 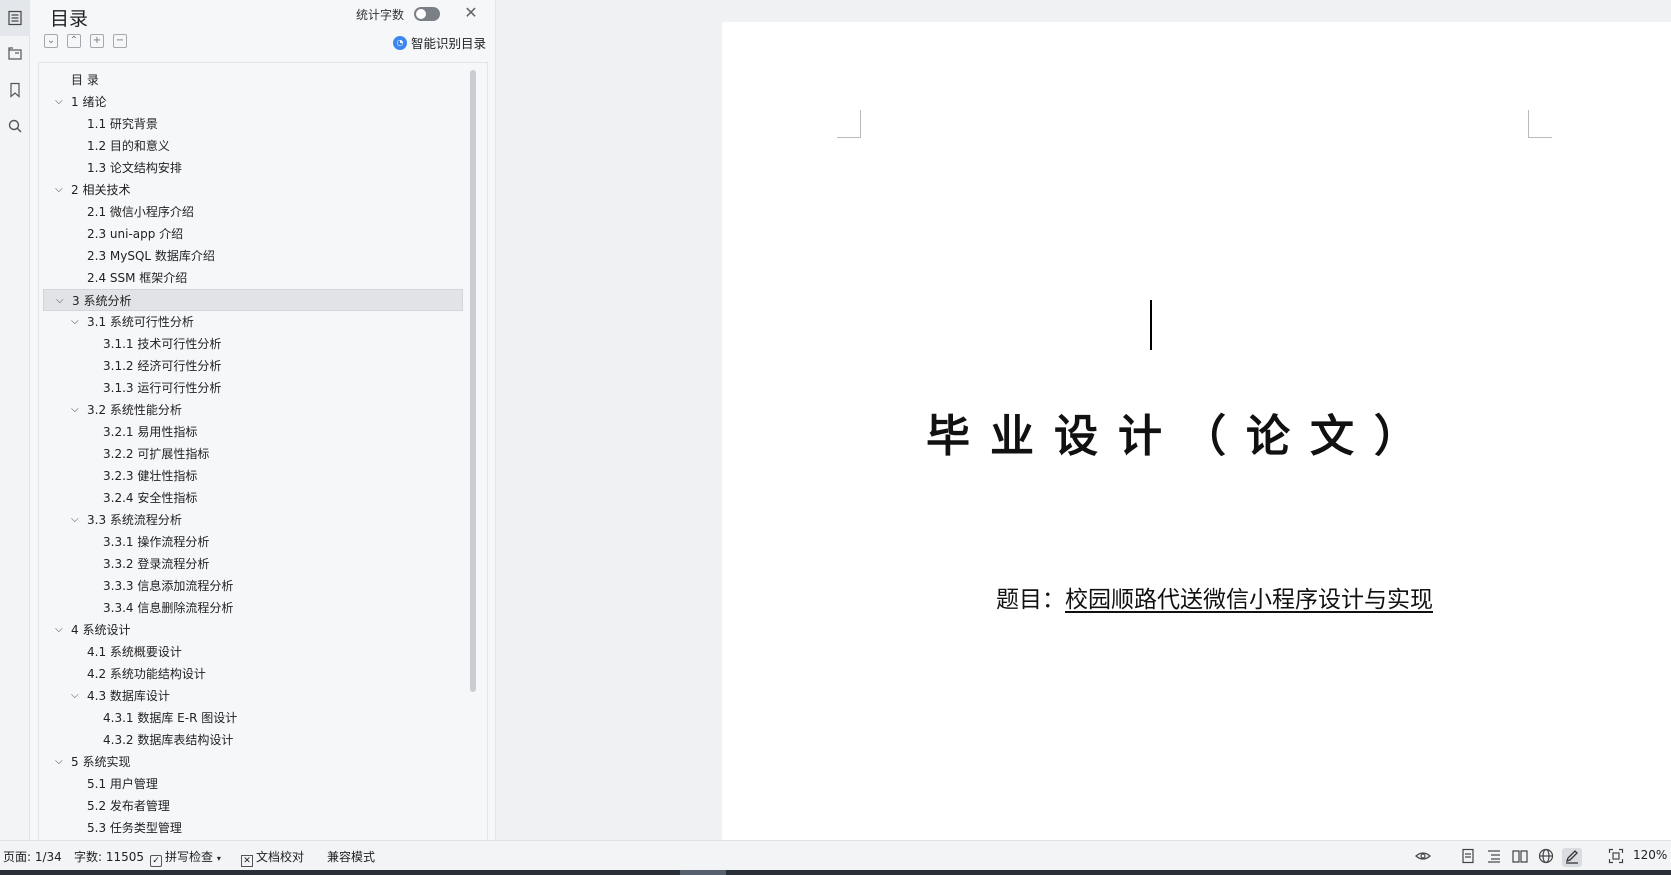 I want to click on toc-item: 3.3.3 信息添加流程分析, so click(x=243, y=586).